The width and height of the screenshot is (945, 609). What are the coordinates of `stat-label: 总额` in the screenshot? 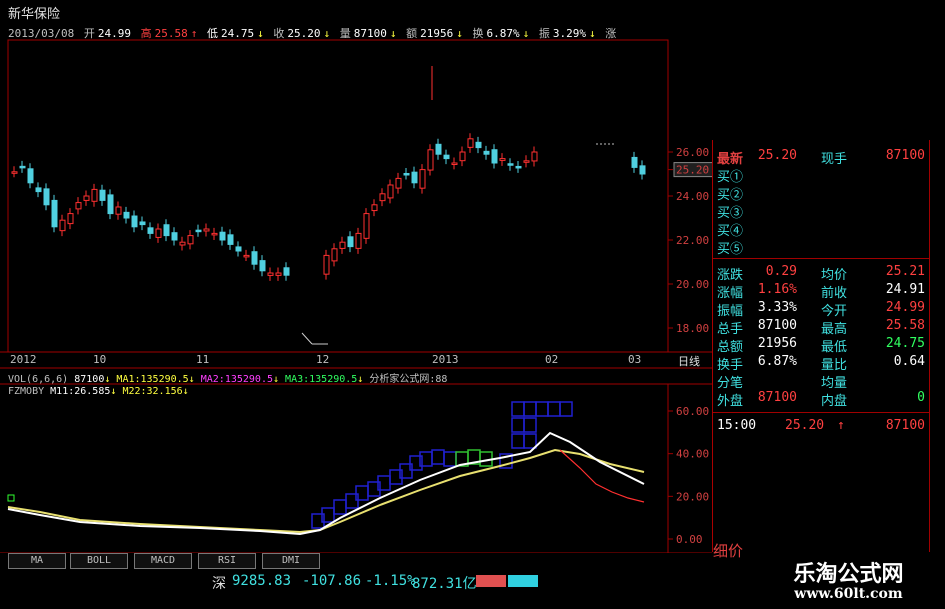 It's located at (730, 347).